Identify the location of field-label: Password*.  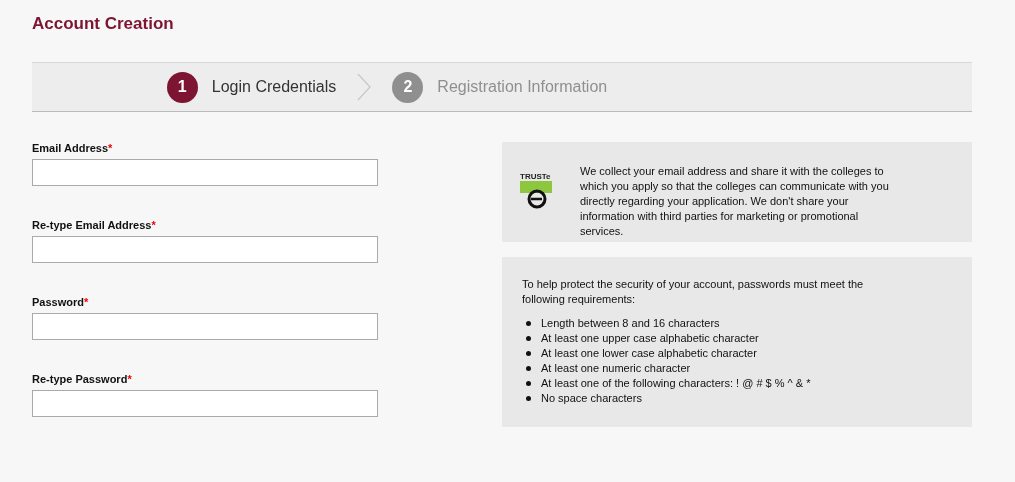
(60, 303).